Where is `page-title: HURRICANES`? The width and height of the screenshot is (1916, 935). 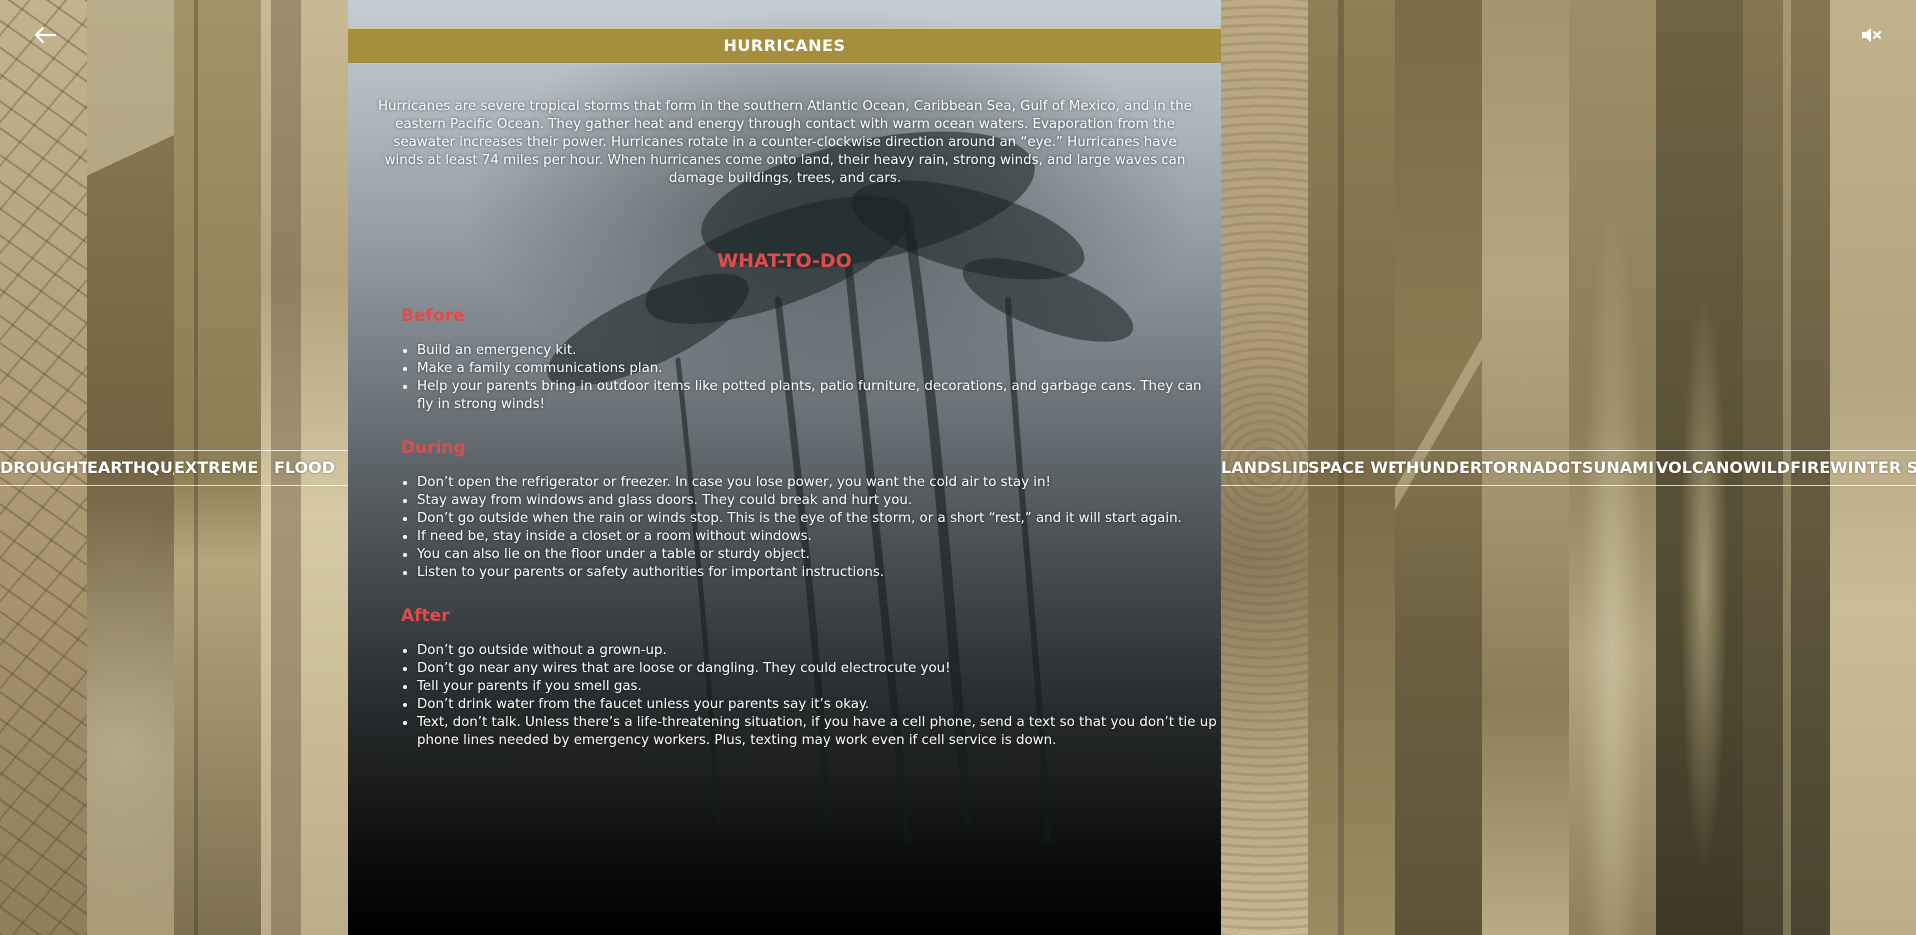
page-title: HURRICANES is located at coordinates (784, 46).